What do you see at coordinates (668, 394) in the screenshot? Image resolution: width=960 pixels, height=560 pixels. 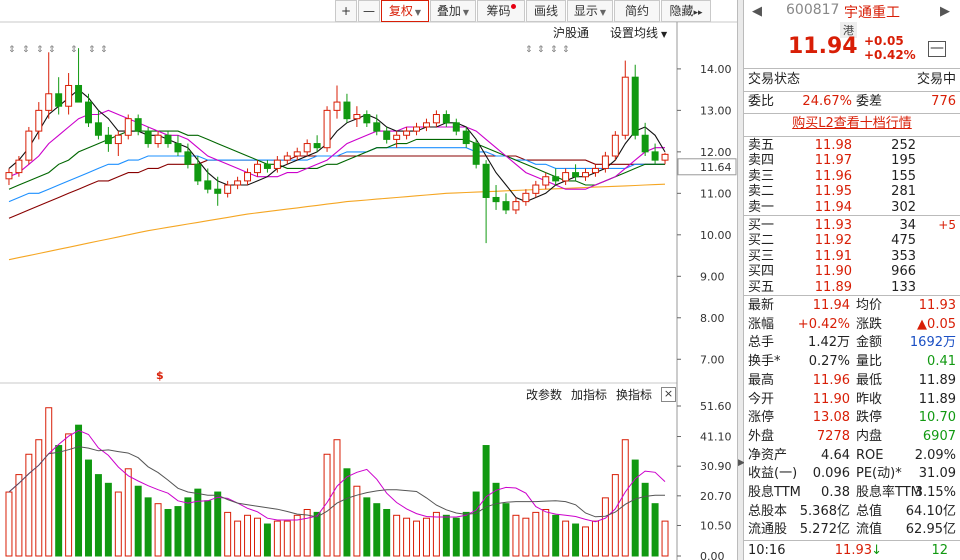 I see `close-indicator-button: ×` at bounding box center [668, 394].